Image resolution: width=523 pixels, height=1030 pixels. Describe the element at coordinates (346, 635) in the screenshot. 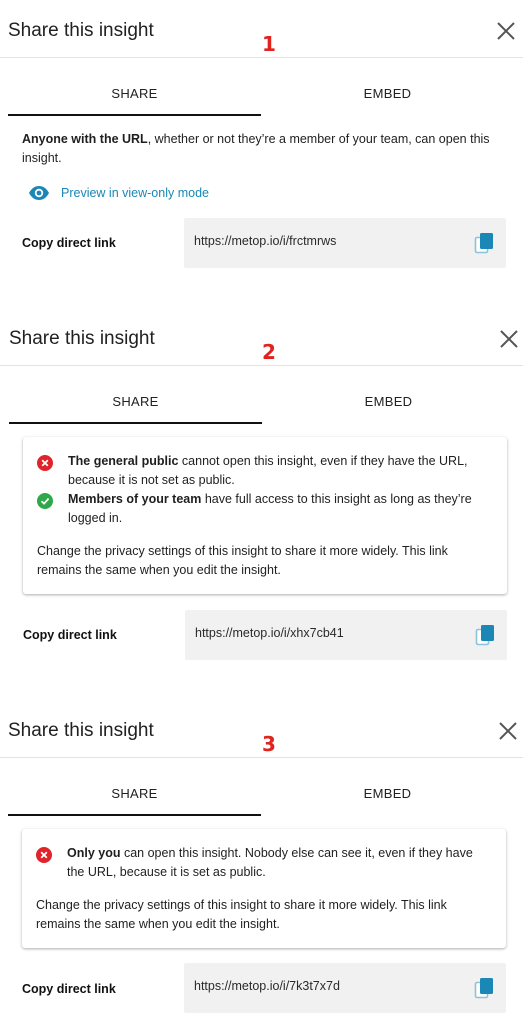

I see `direct-link-field: https://metop.io/i/xhx7cb41` at that location.